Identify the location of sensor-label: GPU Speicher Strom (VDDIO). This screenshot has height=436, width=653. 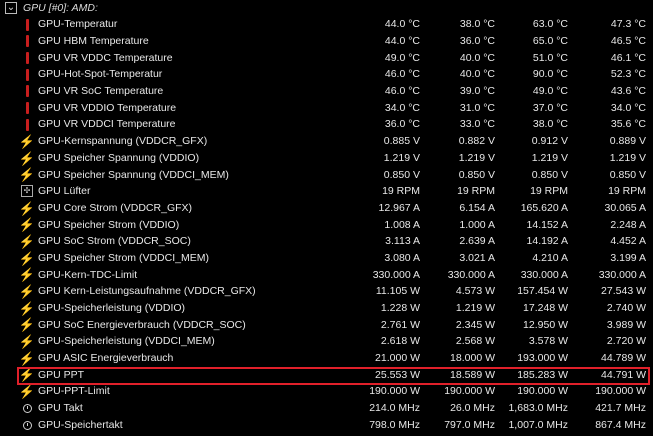
(109, 224).